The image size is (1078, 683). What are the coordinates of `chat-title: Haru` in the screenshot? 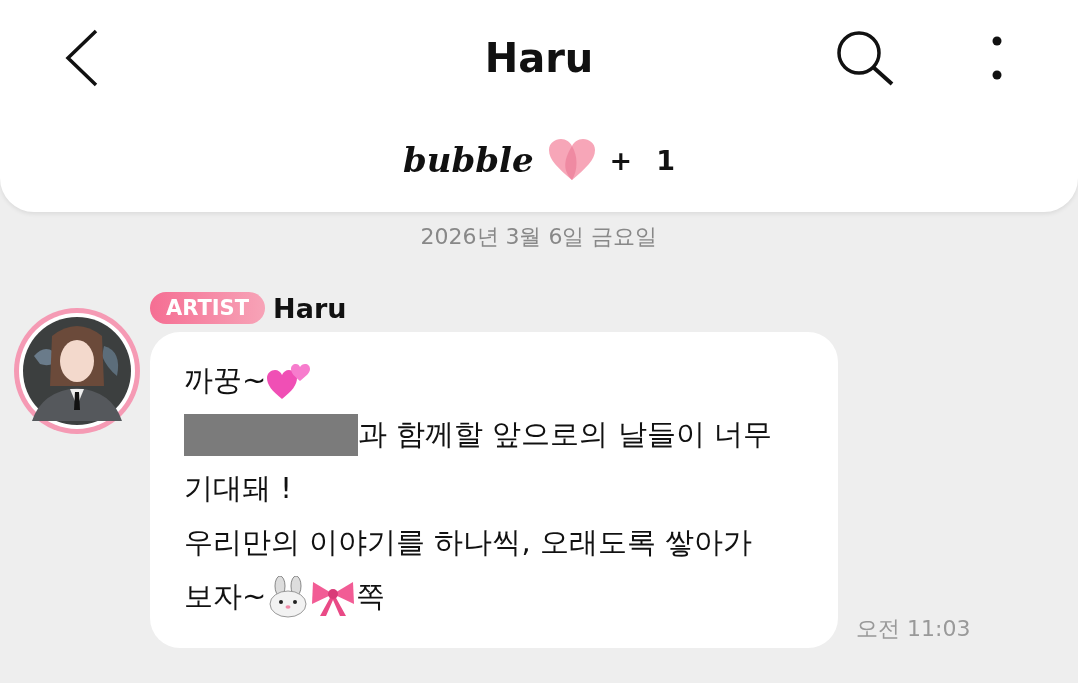 It's located at (539, 58).